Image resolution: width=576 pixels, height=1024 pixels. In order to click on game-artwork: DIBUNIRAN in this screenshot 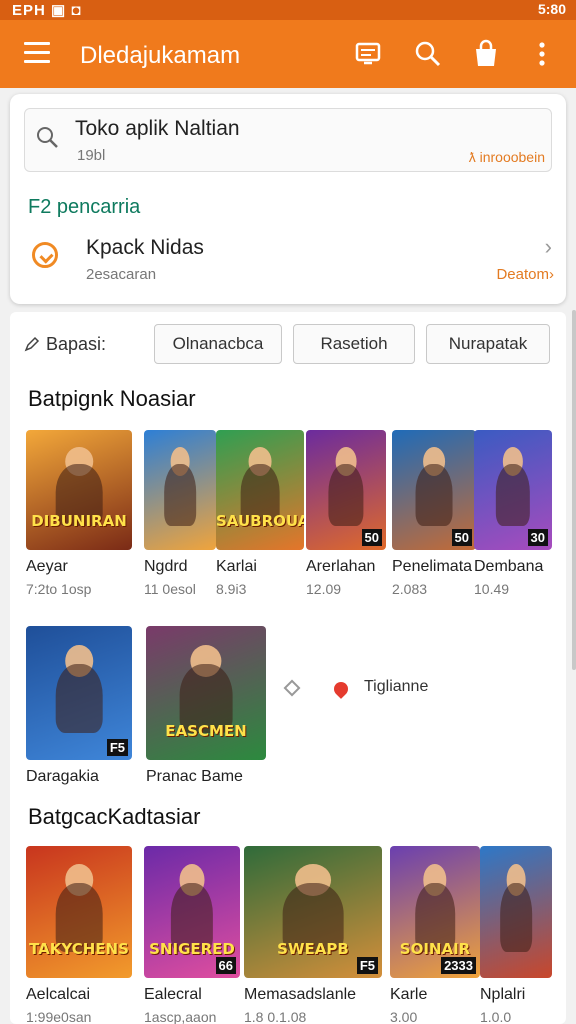, I will do `click(79, 490)`.